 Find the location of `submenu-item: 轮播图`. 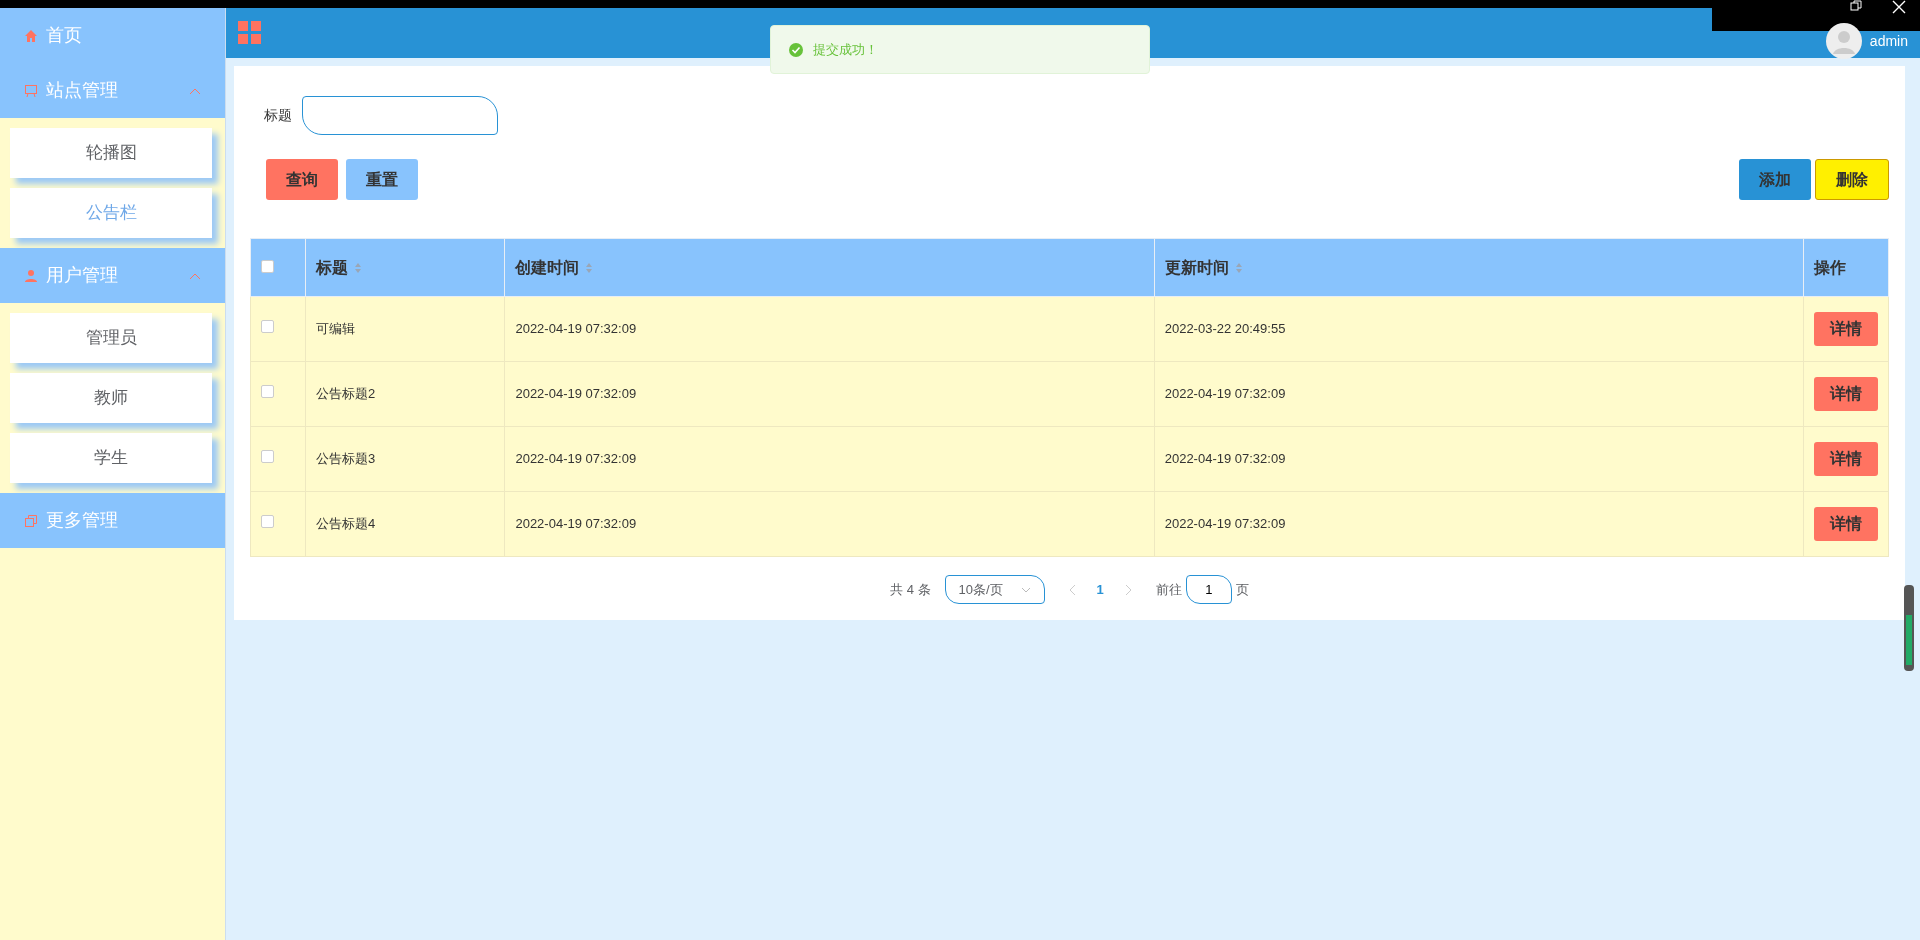

submenu-item: 轮播图 is located at coordinates (111, 153).